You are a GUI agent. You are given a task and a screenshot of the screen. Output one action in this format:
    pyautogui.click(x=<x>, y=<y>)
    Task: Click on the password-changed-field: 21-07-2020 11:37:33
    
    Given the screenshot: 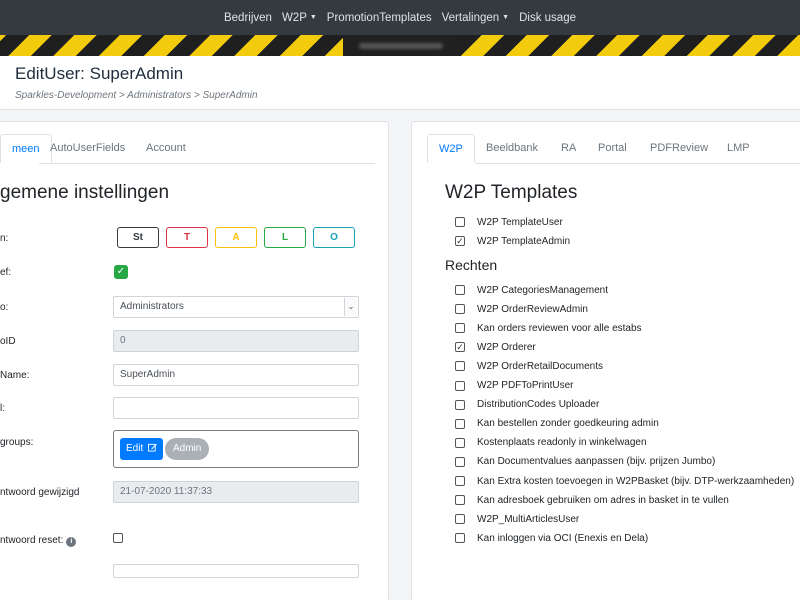 What is the action you would take?
    pyautogui.click(x=236, y=492)
    